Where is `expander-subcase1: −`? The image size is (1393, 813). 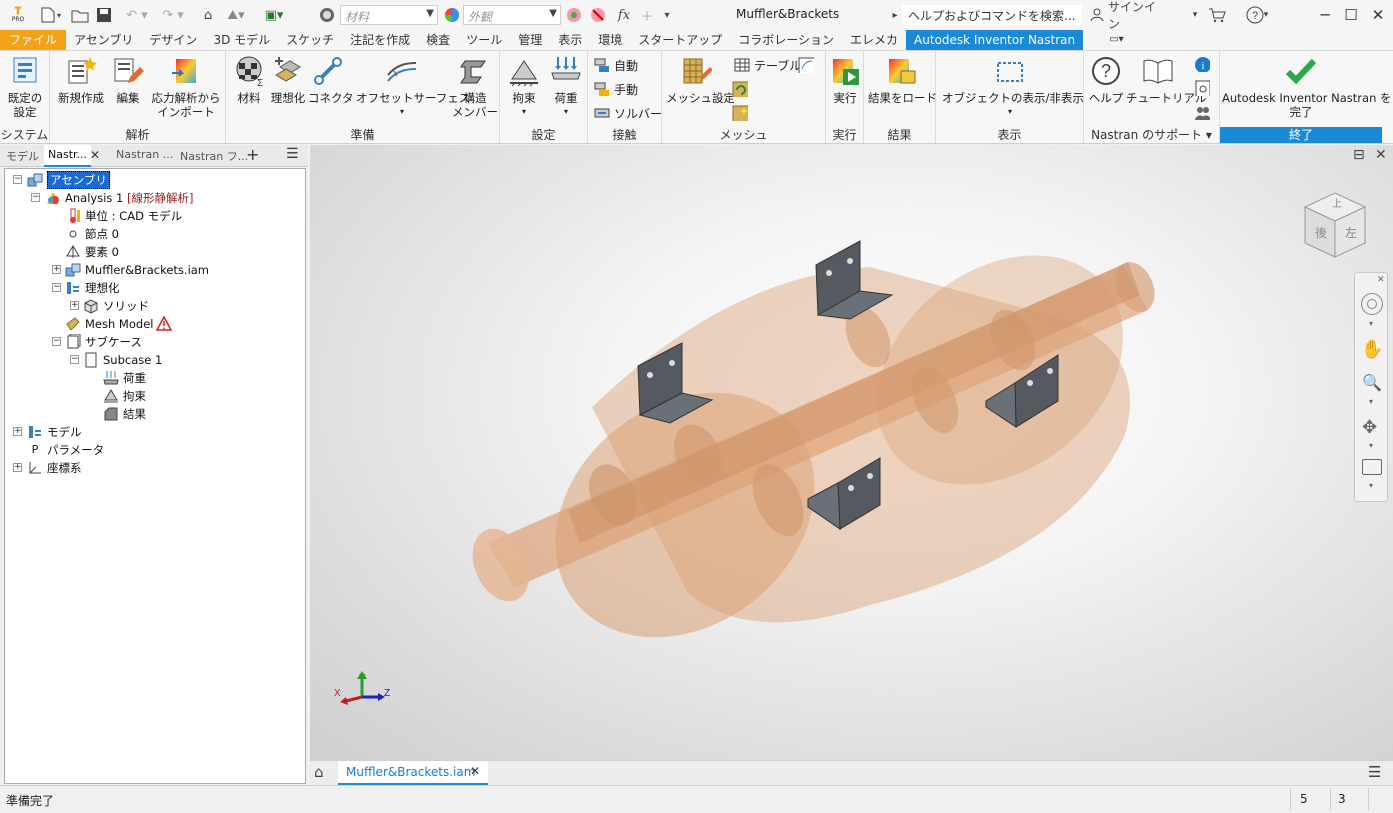
expander-subcase1: − is located at coordinates (74, 359).